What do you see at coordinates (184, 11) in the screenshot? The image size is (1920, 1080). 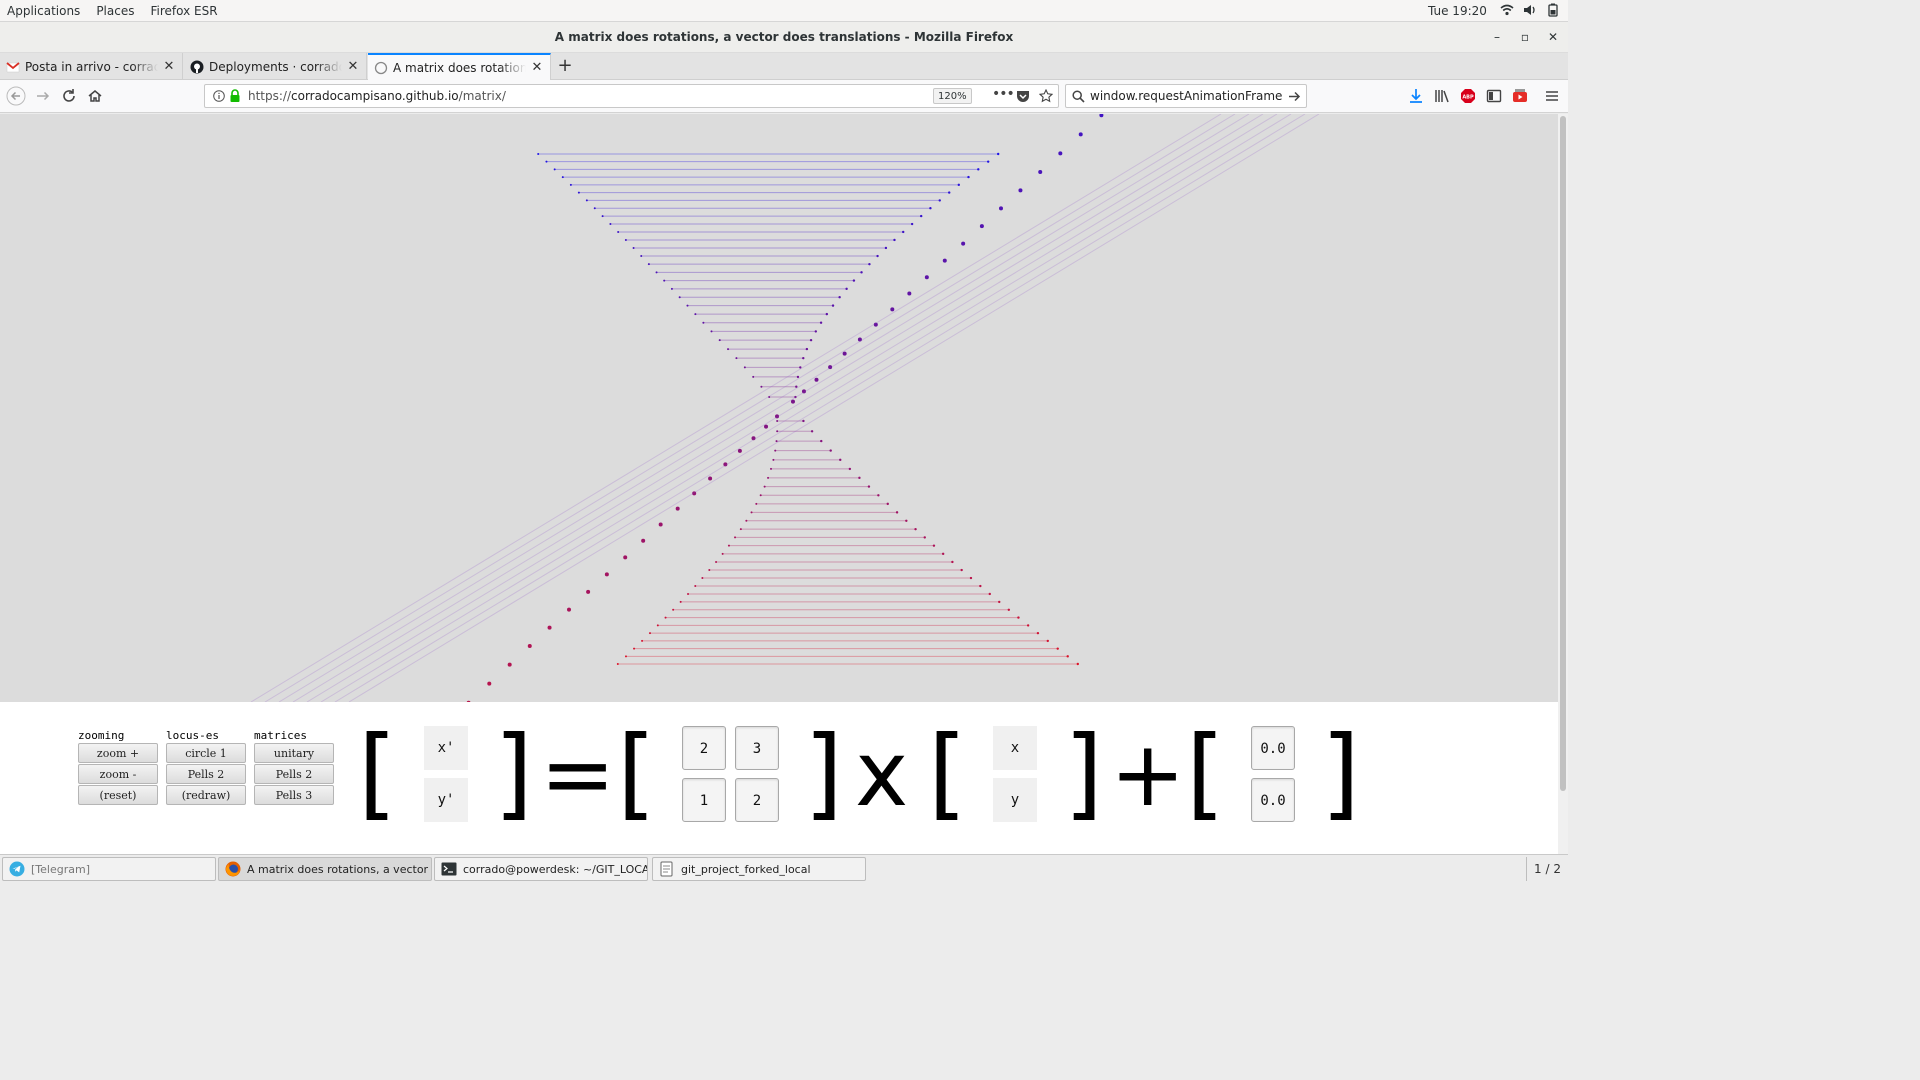 I see `firefox-app-menu: Firefox ESR` at bounding box center [184, 11].